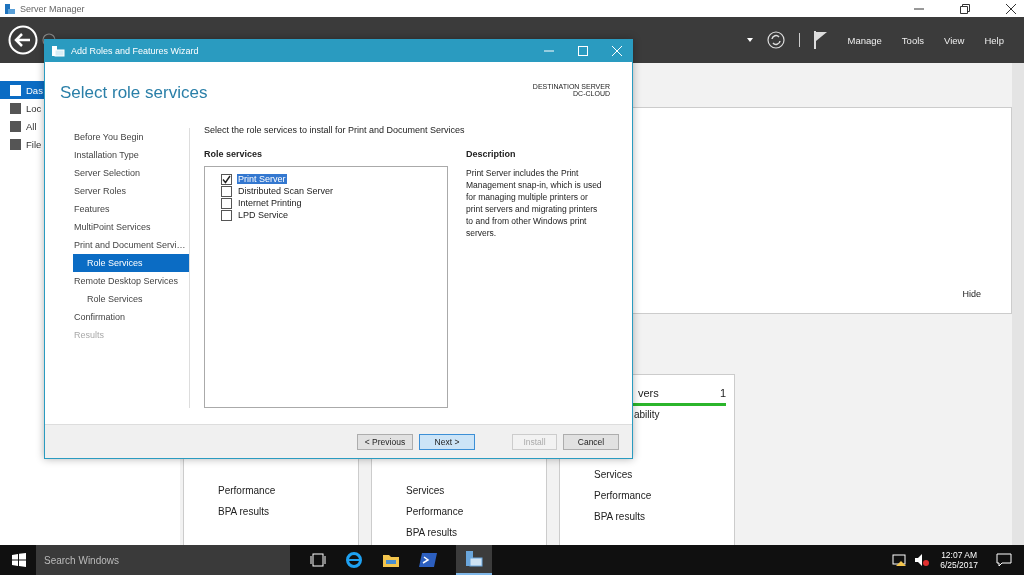  Describe the element at coordinates (135, 51) in the screenshot. I see `dialog-title: Add Roles and Features Wizard` at that location.